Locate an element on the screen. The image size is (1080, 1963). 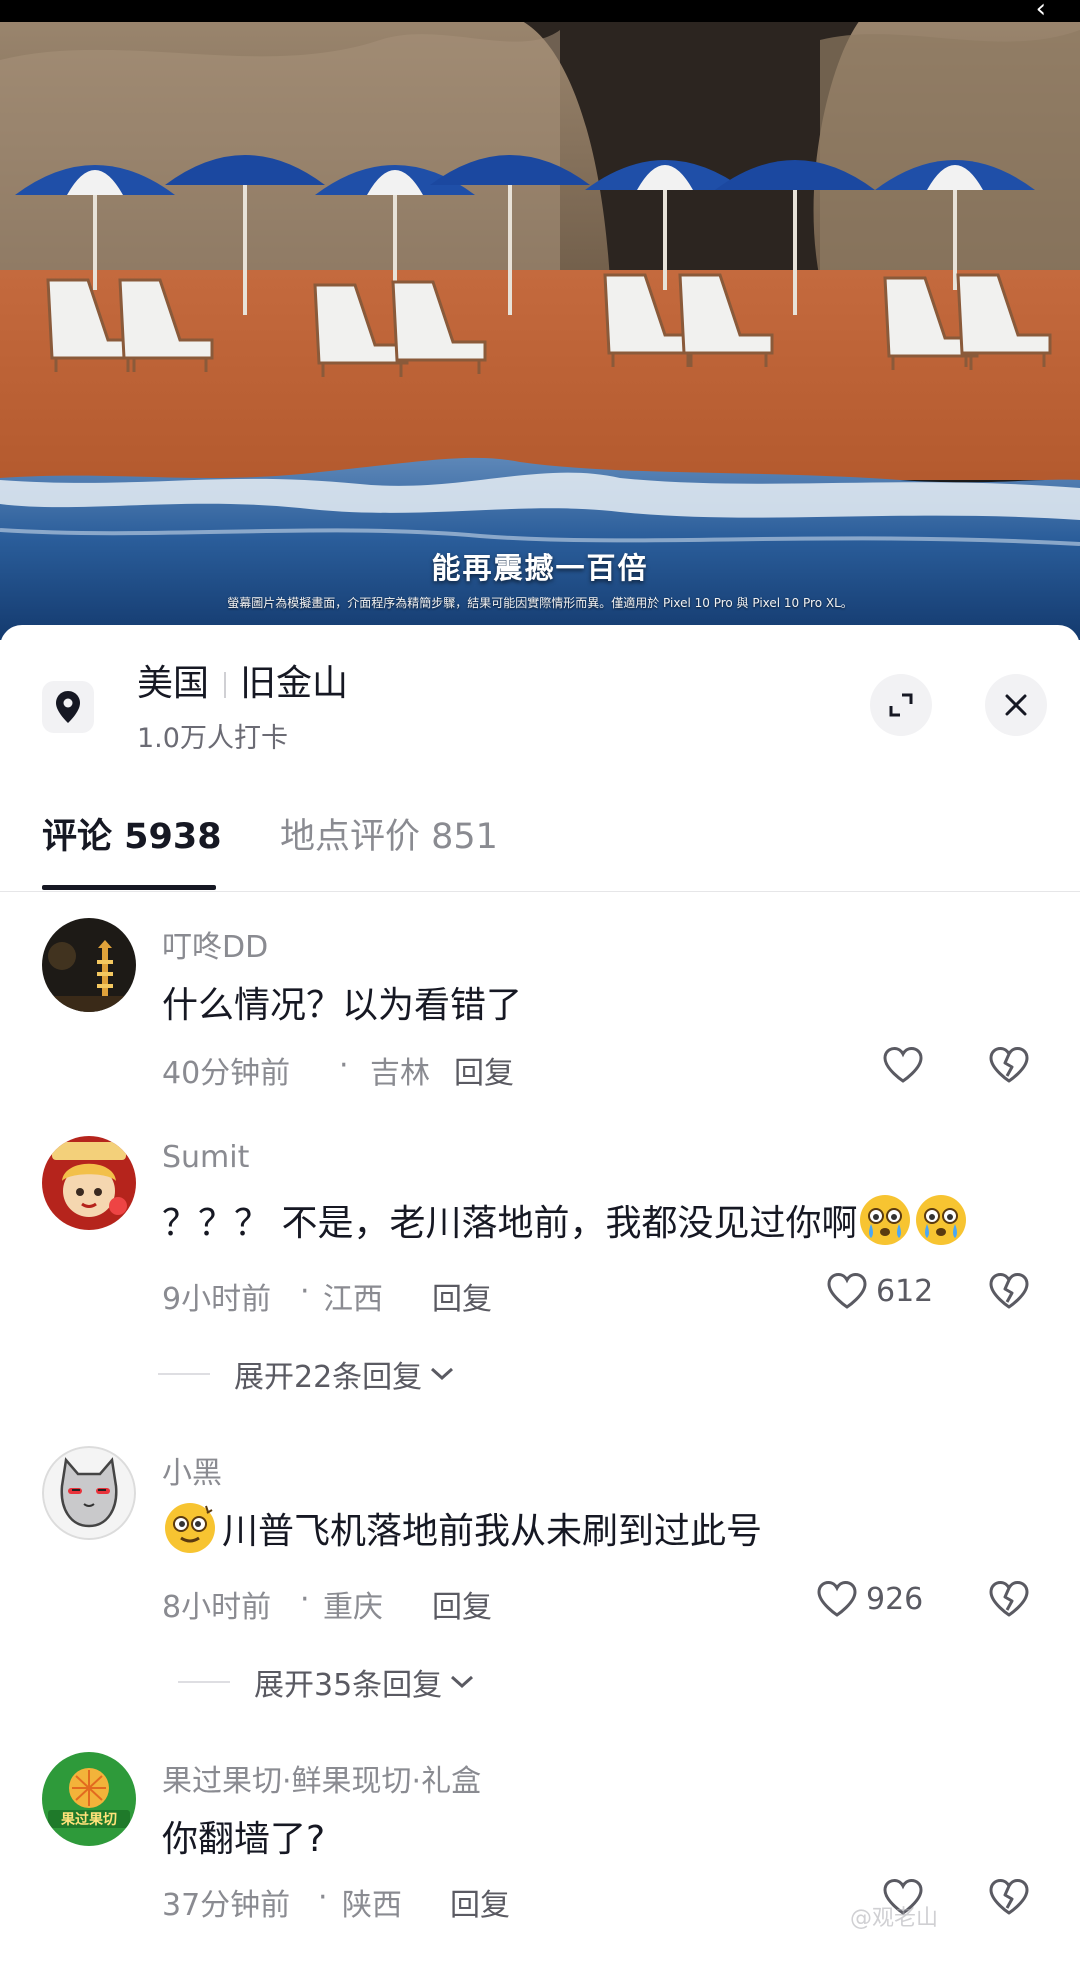
close-icon is located at coordinates (1016, 705).